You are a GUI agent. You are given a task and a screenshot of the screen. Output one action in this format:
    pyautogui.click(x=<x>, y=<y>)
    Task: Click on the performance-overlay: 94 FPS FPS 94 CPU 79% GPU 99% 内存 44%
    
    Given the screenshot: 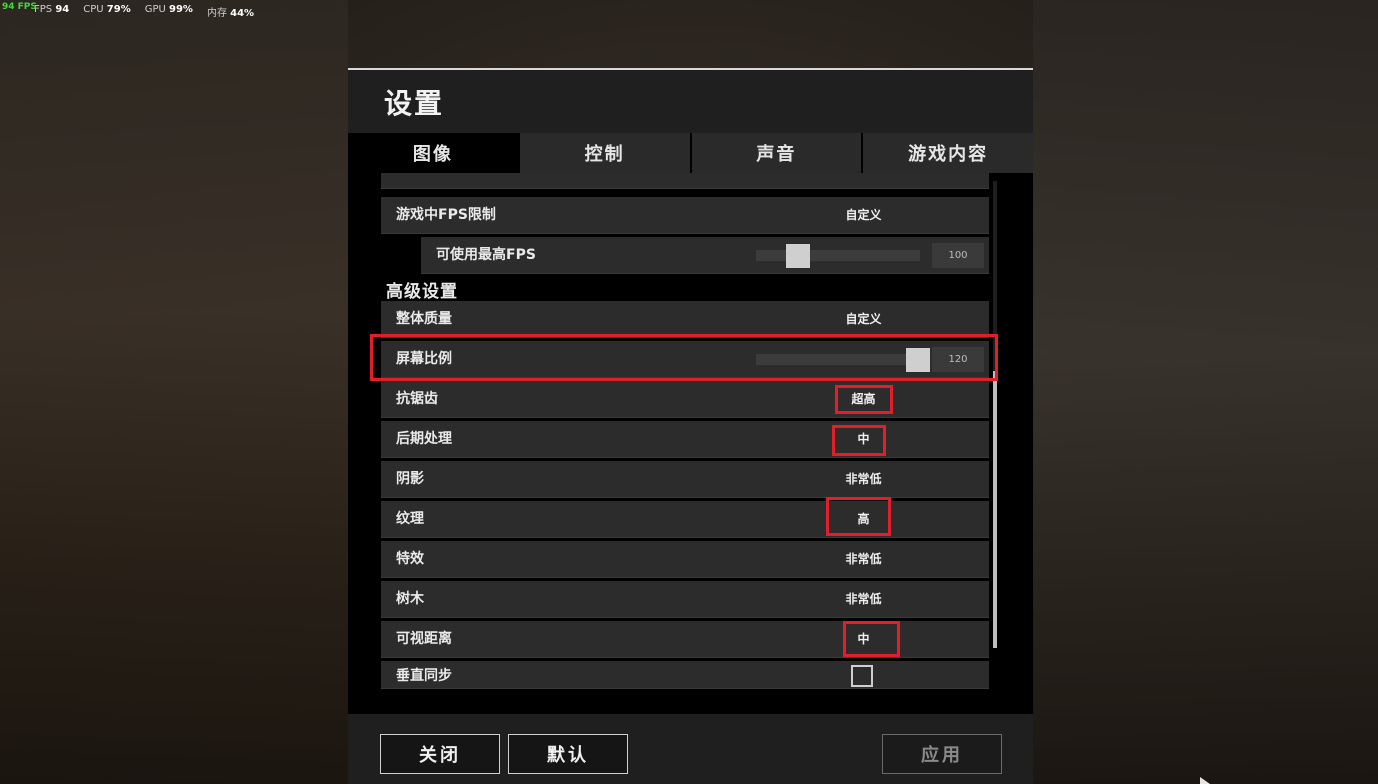 What is the action you would take?
    pyautogui.click(x=128, y=10)
    